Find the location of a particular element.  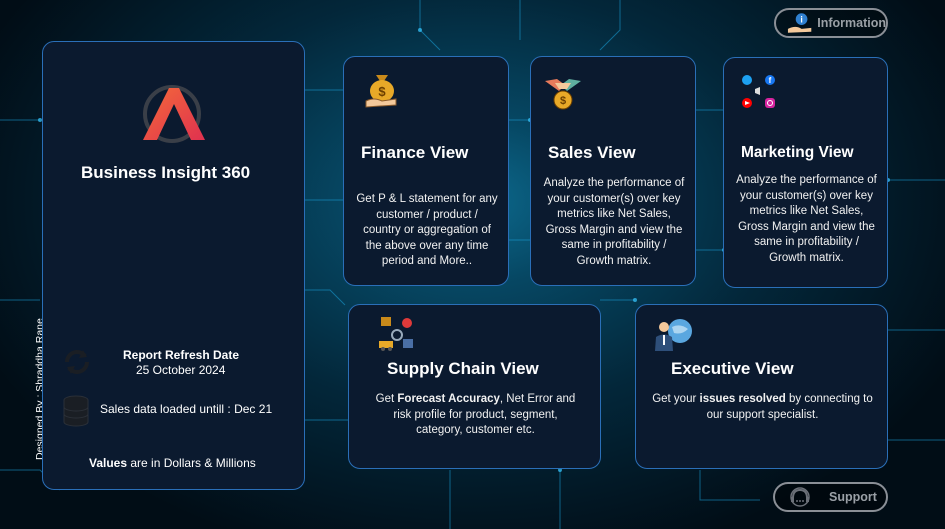

support-button-label: Support is located at coordinates (853, 497).